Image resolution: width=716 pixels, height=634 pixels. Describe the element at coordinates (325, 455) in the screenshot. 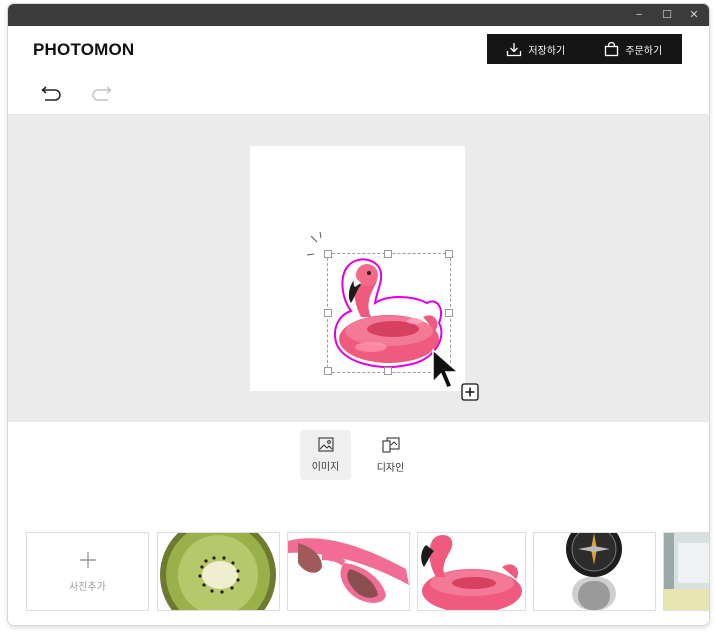

I see `tab-image: 이미지` at that location.